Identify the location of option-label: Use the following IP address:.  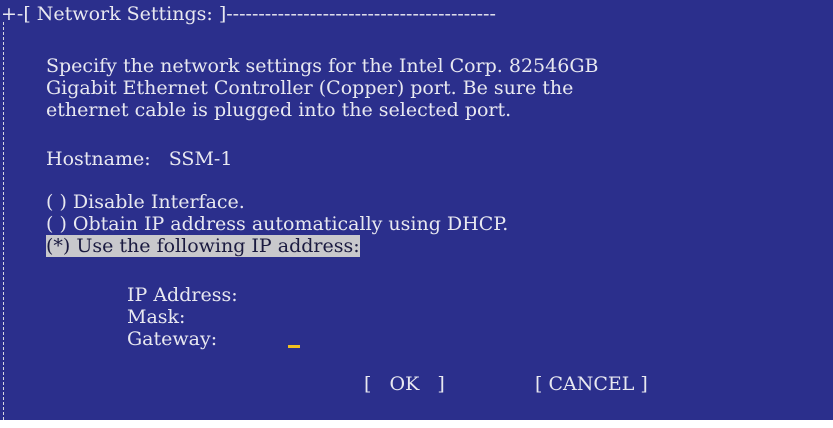
(218, 246).